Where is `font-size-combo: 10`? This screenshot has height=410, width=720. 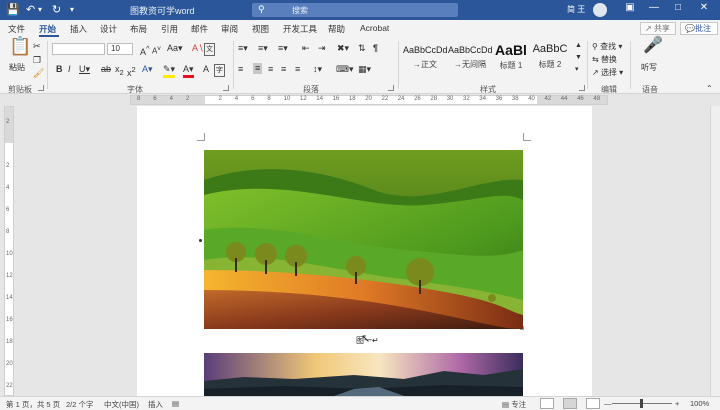 font-size-combo: 10 is located at coordinates (120, 49).